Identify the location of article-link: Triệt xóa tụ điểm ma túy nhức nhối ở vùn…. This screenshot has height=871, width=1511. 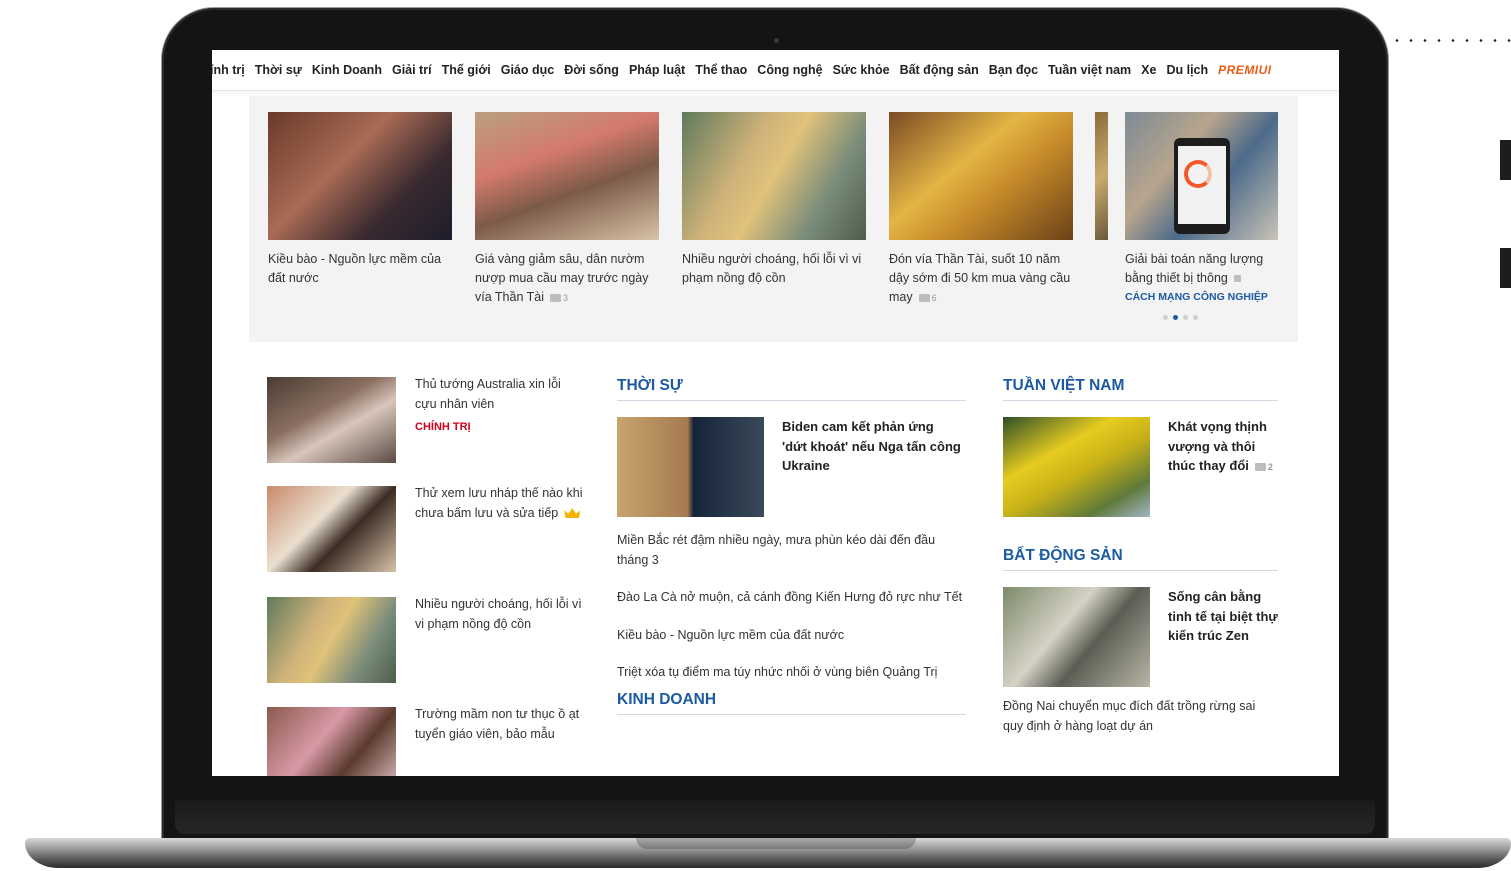
(791, 673).